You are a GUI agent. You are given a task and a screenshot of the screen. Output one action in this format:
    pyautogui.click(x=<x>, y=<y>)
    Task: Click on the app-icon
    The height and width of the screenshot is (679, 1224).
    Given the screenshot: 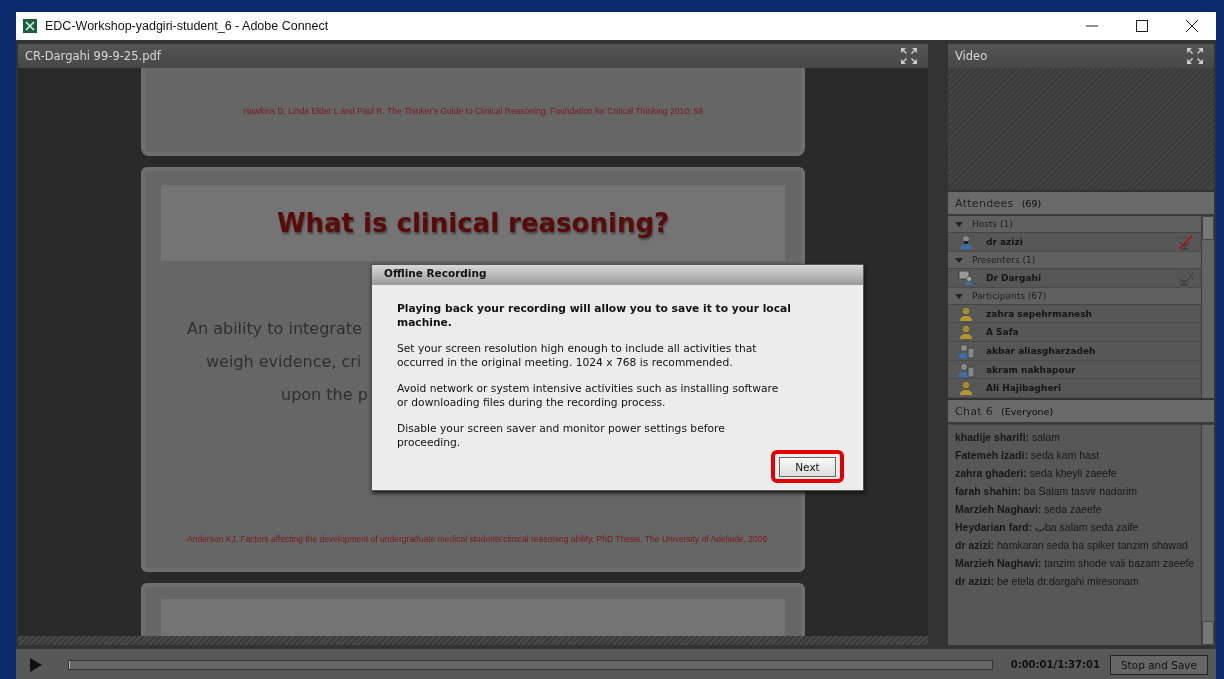 What is the action you would take?
    pyautogui.click(x=30, y=26)
    